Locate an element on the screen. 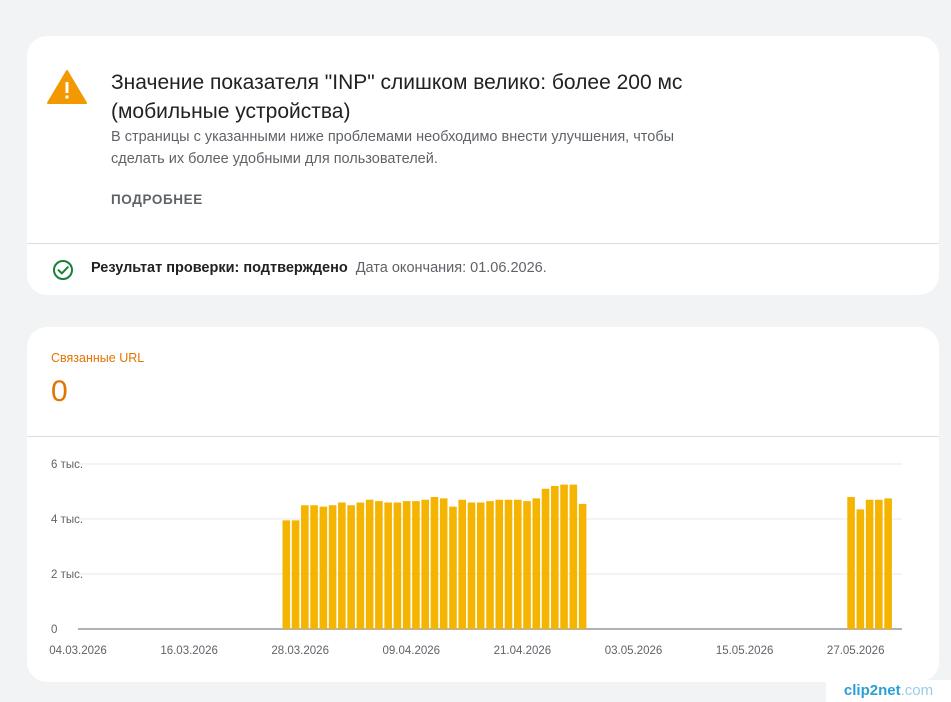 The height and width of the screenshot is (702, 951). y-tick-label: 0 is located at coordinates (54, 630).